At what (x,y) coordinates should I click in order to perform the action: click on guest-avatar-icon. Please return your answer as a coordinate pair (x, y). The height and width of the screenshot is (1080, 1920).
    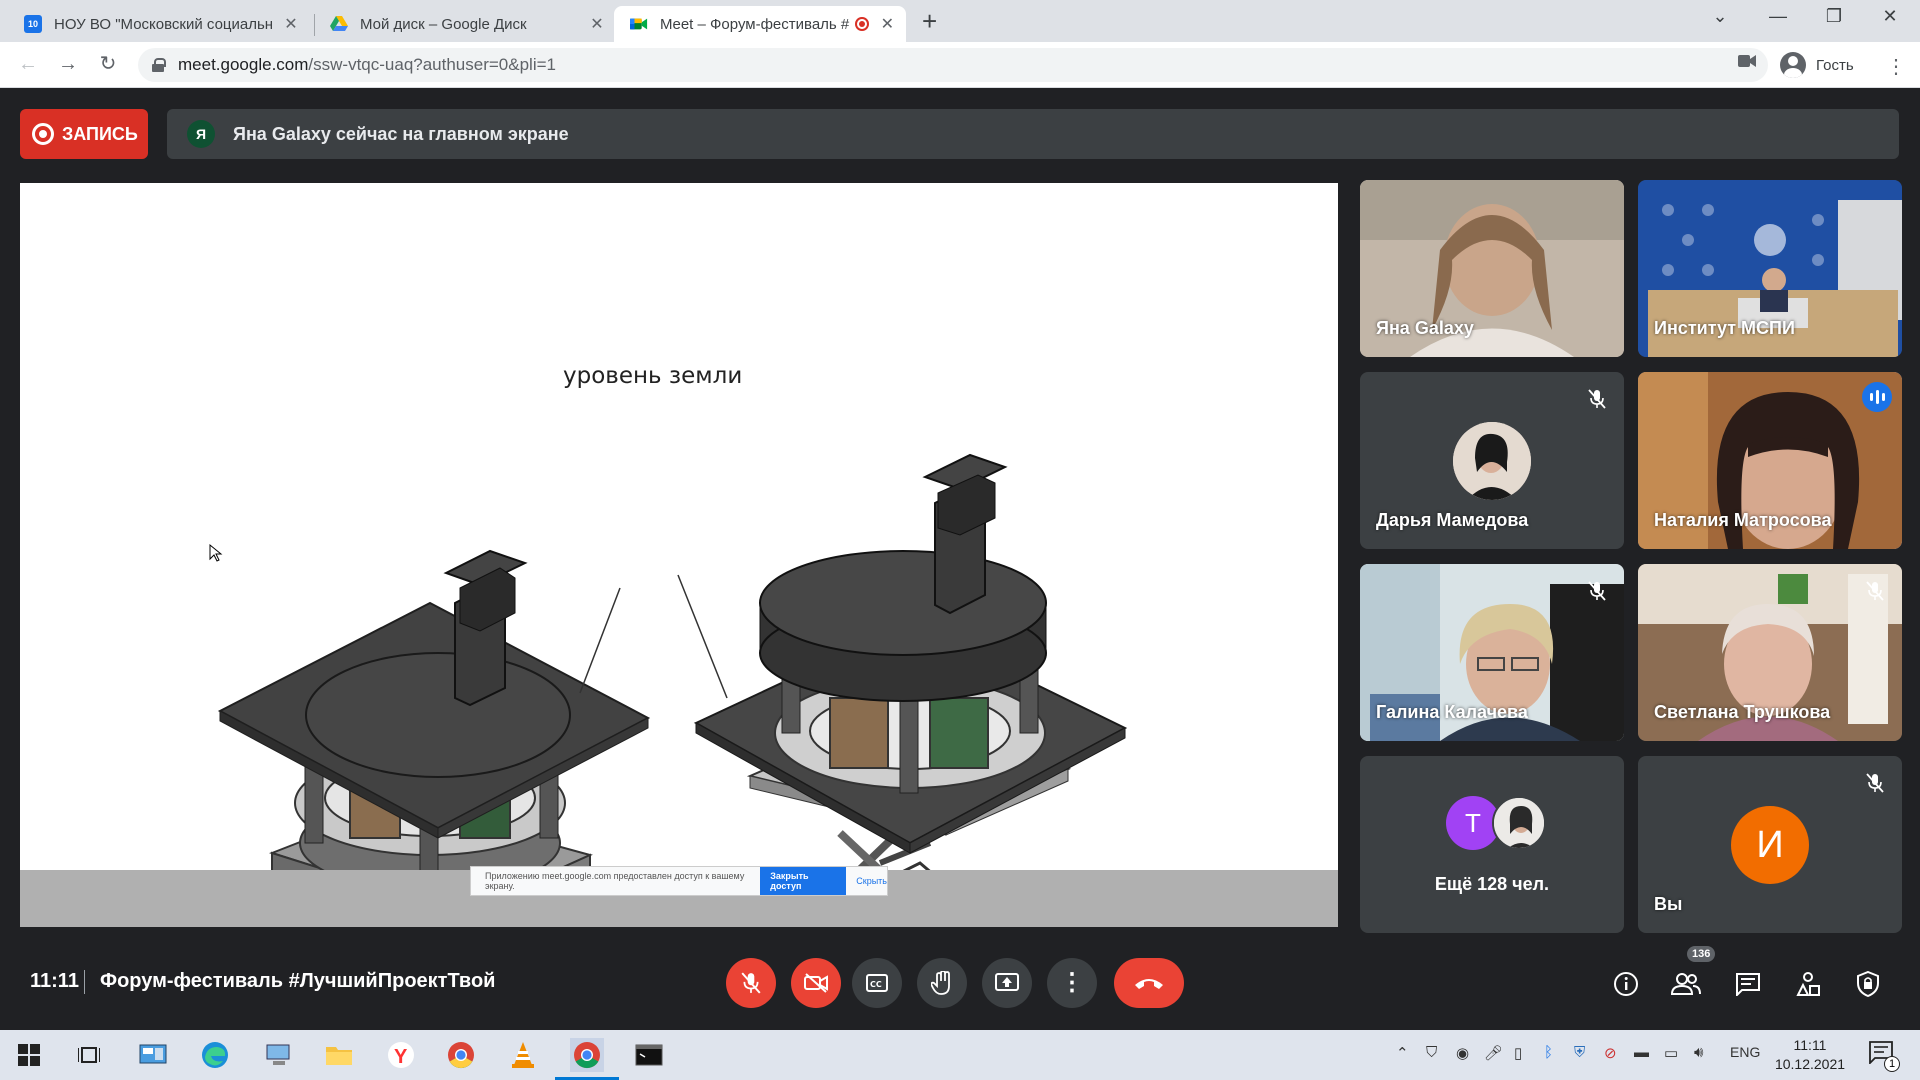
    Looking at the image, I should click on (1793, 65).